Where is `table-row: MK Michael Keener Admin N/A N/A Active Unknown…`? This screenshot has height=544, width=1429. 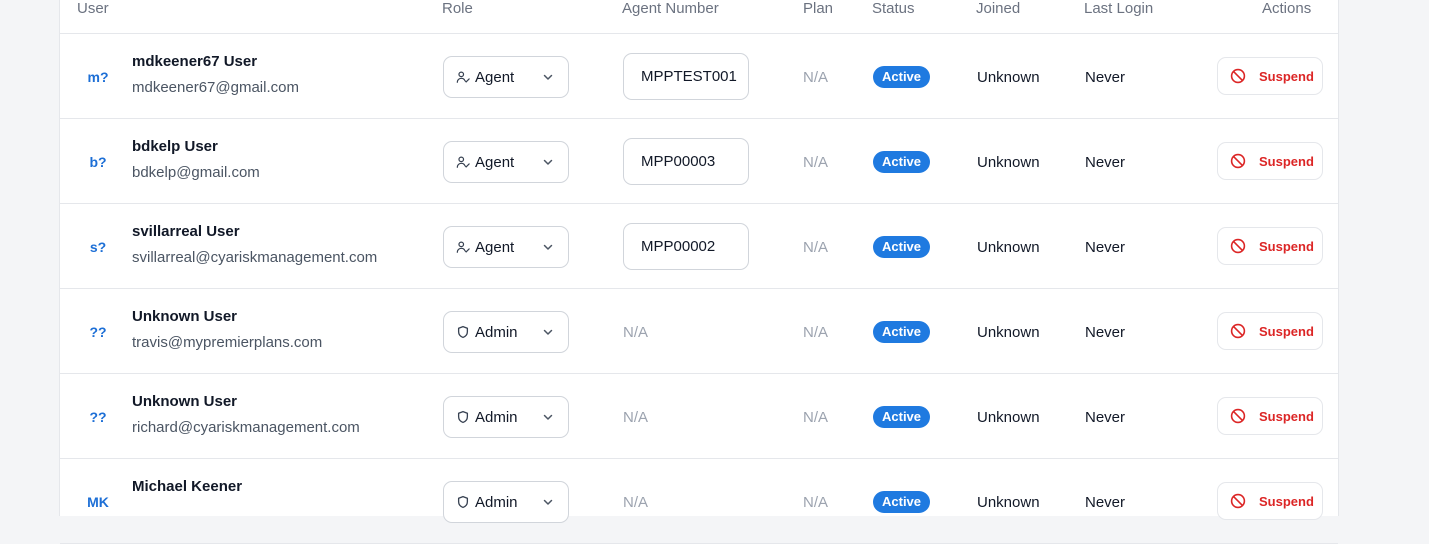
table-row: MK Michael Keener Admin N/A N/A Active Unknown… is located at coordinates (699, 501).